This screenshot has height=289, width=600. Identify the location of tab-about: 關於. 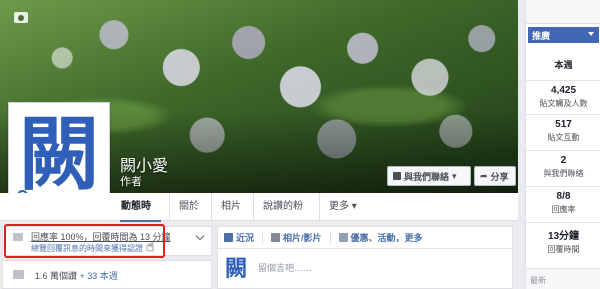
(191, 207).